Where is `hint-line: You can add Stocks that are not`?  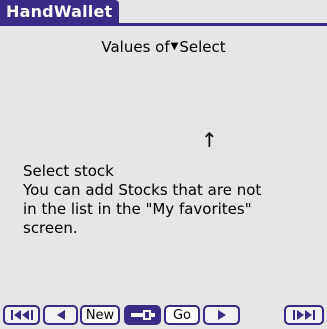
hint-line: You can add Stocks that are not is located at coordinates (142, 190).